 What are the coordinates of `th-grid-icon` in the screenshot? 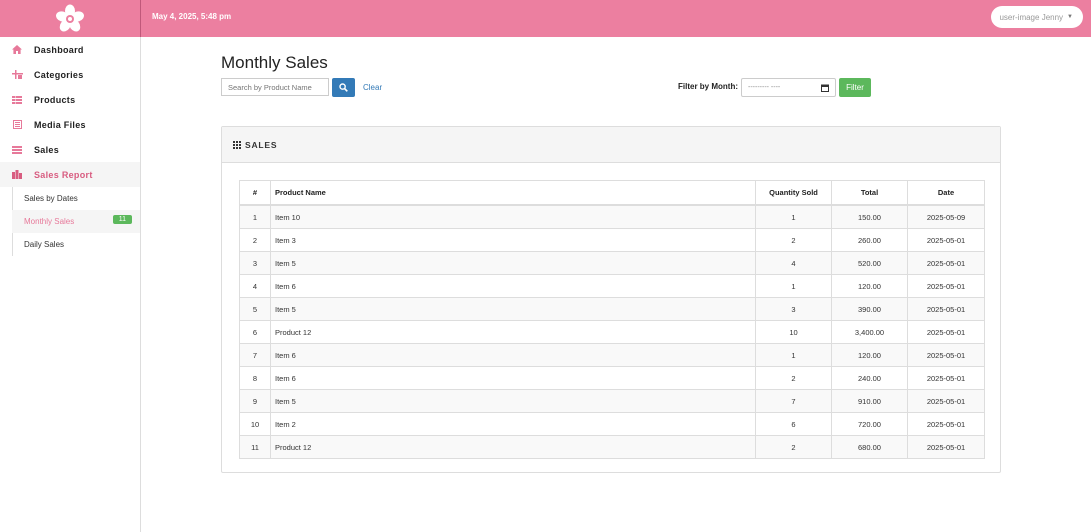 It's located at (237, 144).